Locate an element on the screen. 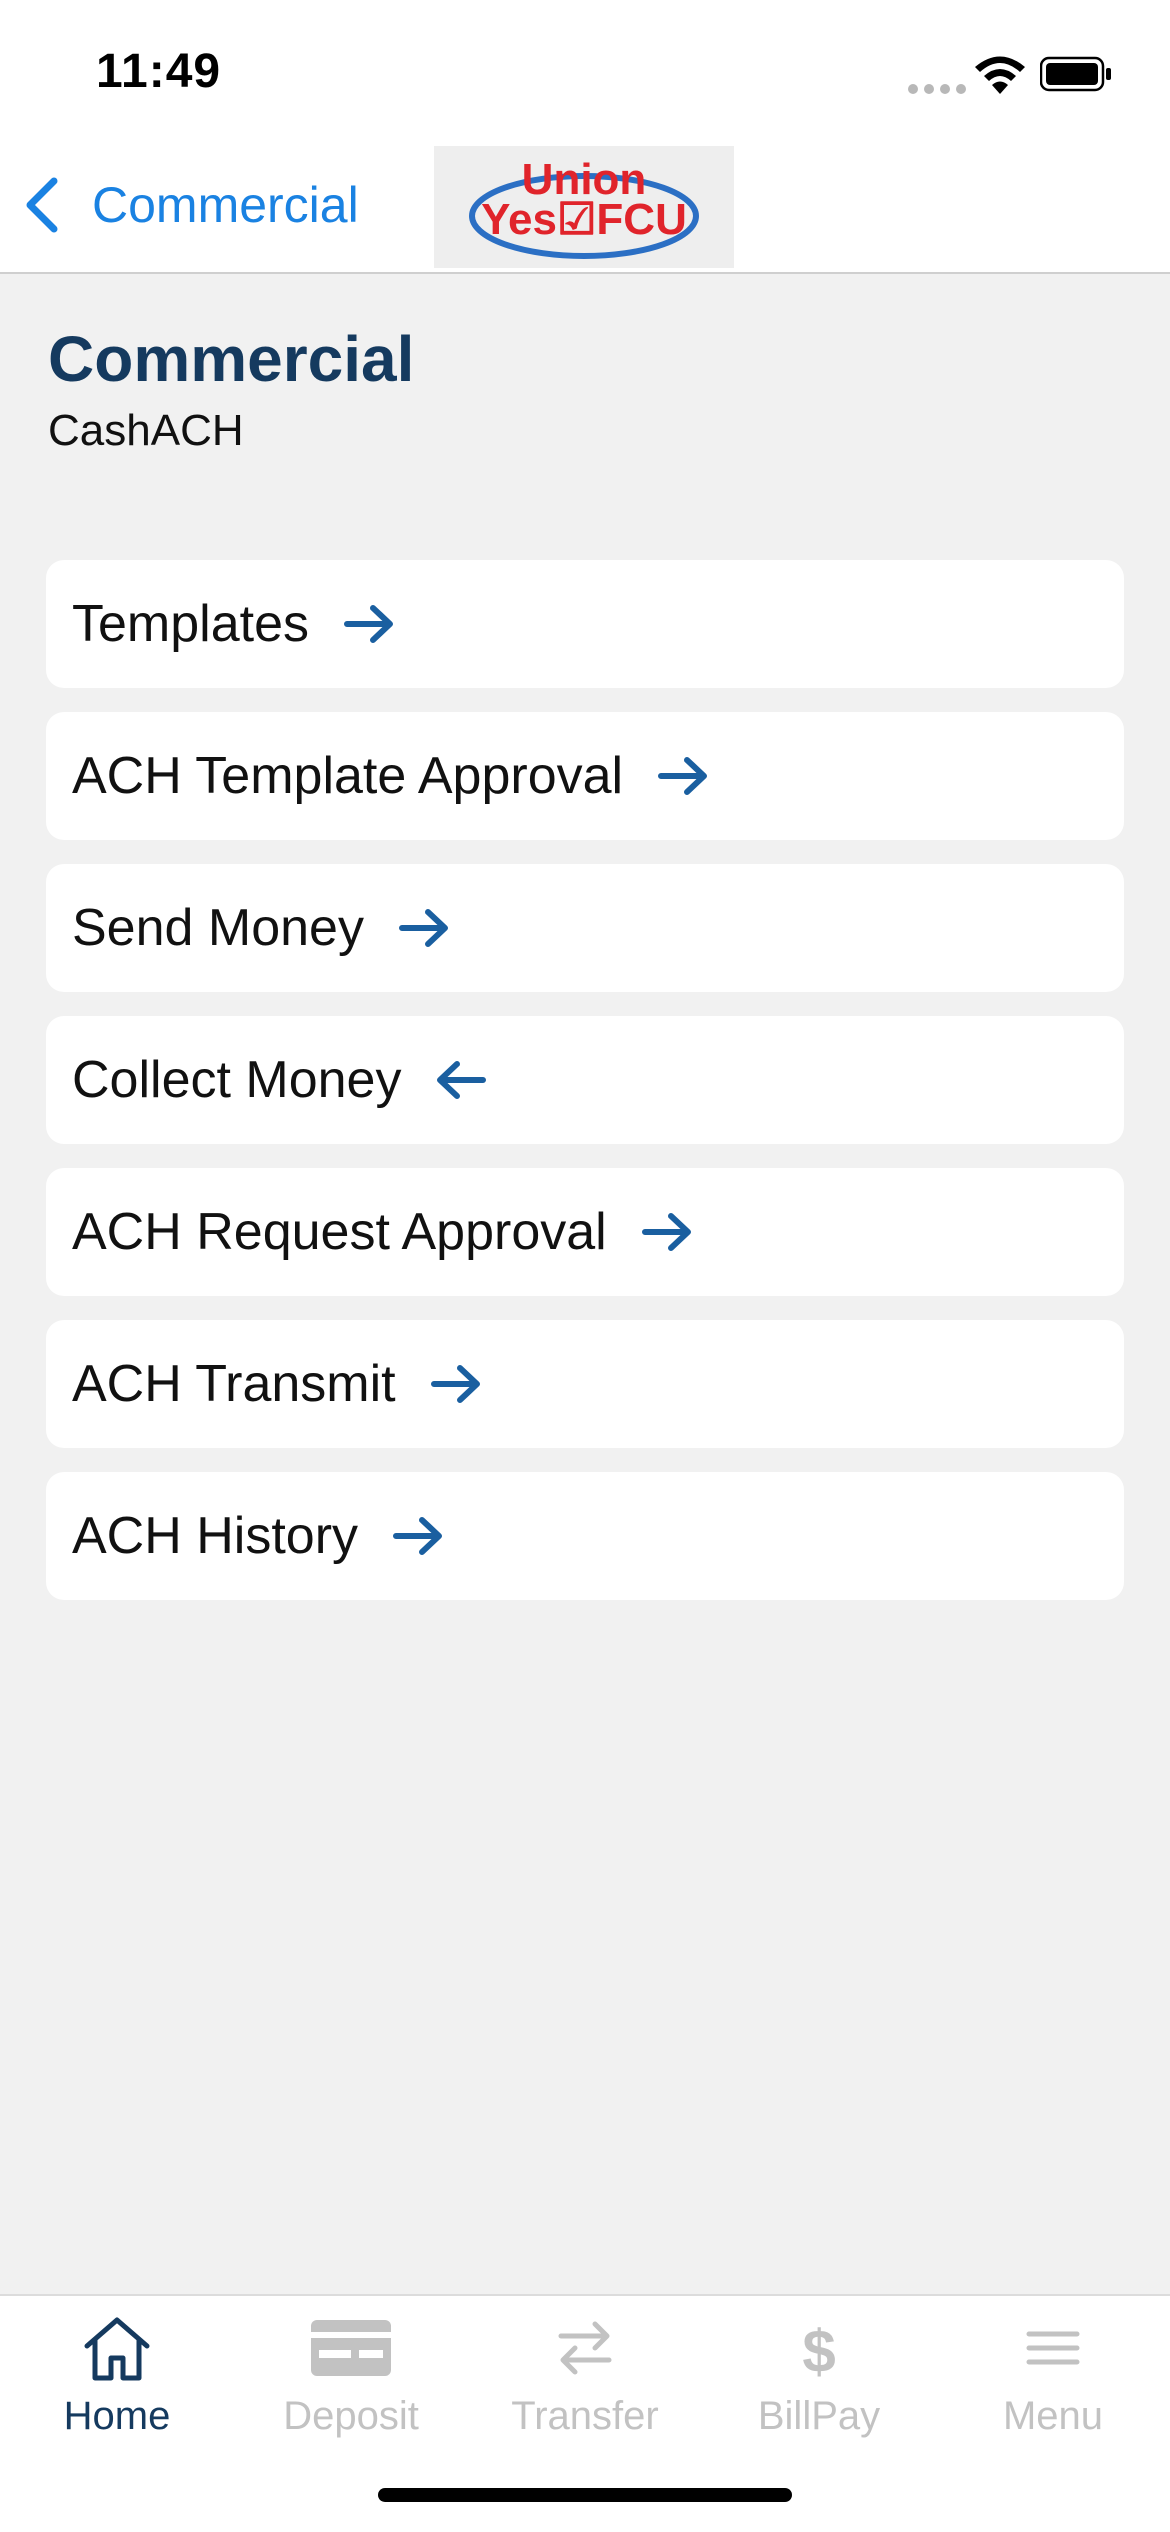 The width and height of the screenshot is (1170, 2532). svg-text: Yes☑FCU is located at coordinates (584, 219).